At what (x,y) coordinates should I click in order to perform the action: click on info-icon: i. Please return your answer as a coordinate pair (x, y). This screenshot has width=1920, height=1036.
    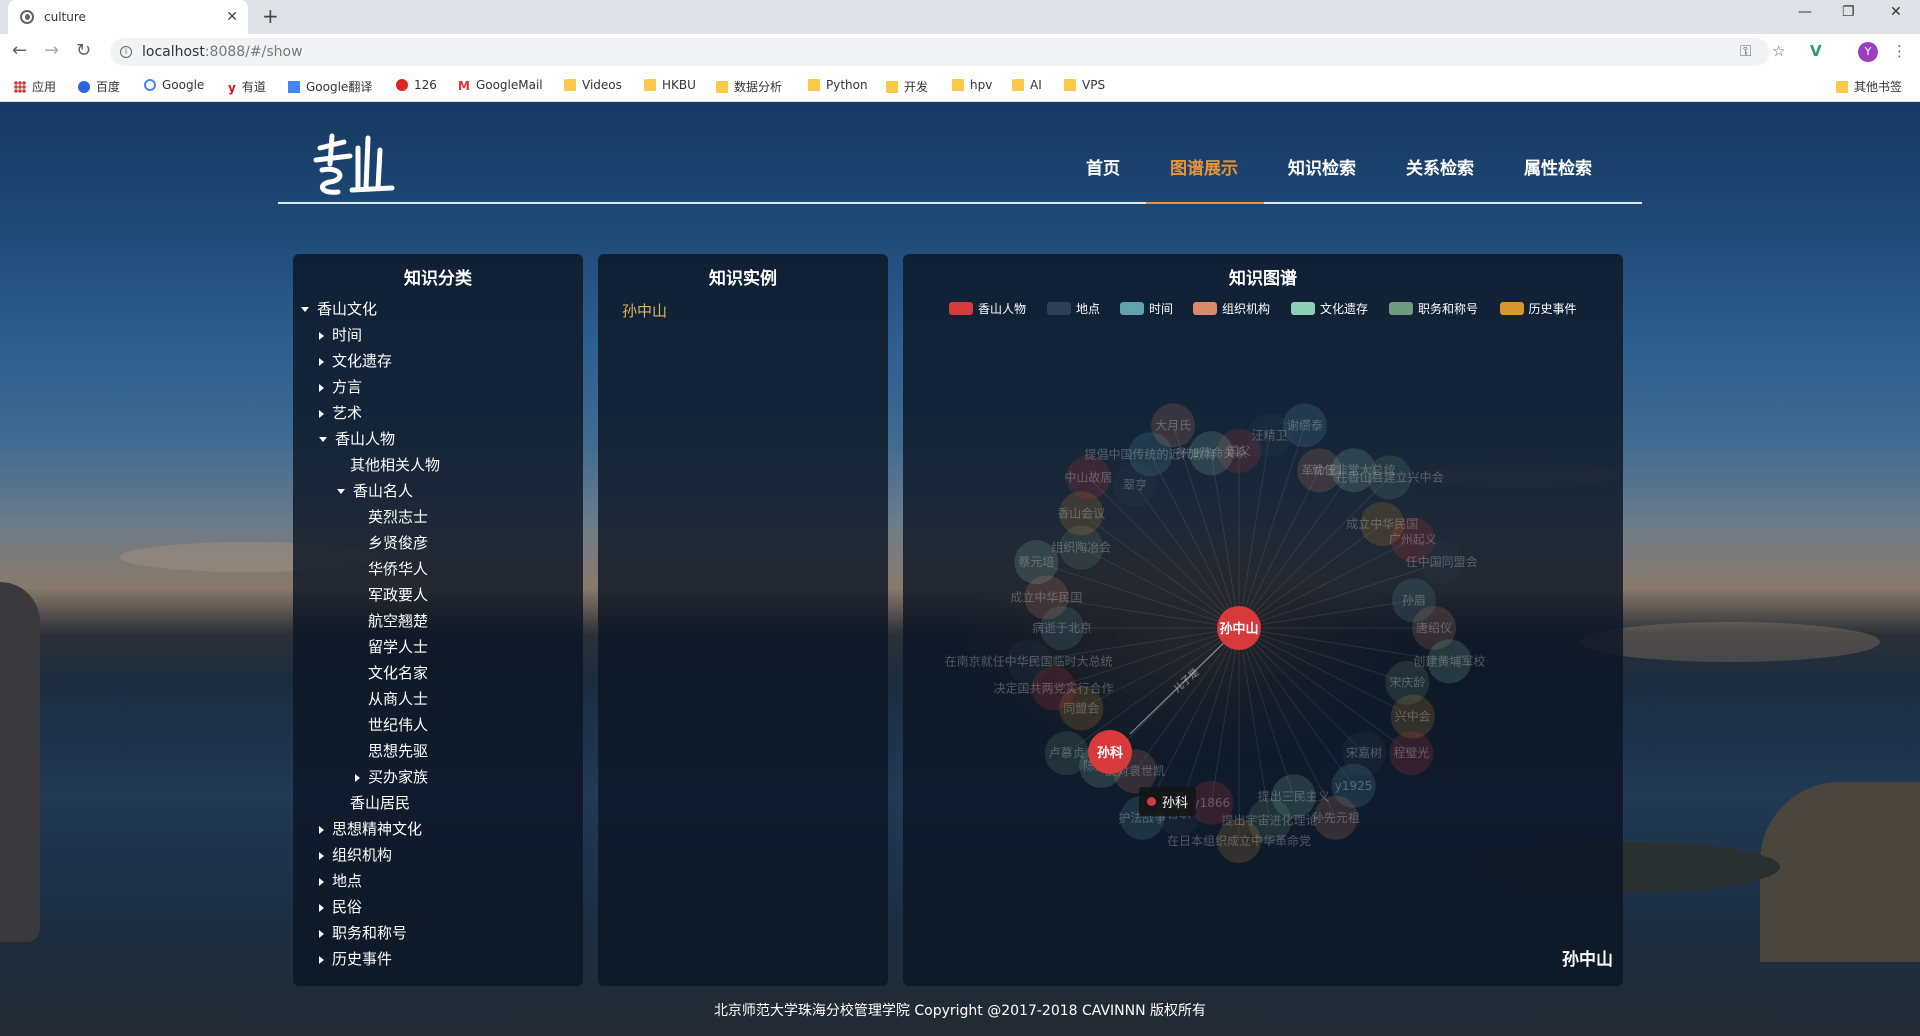
    Looking at the image, I should click on (126, 52).